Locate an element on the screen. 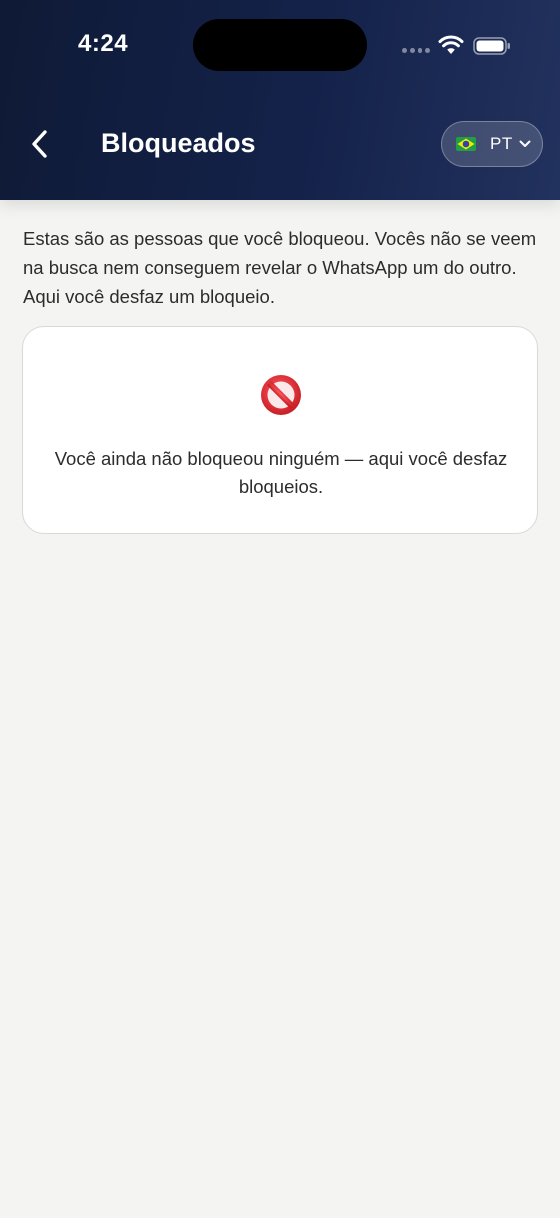  wifi-icon is located at coordinates (451, 44).